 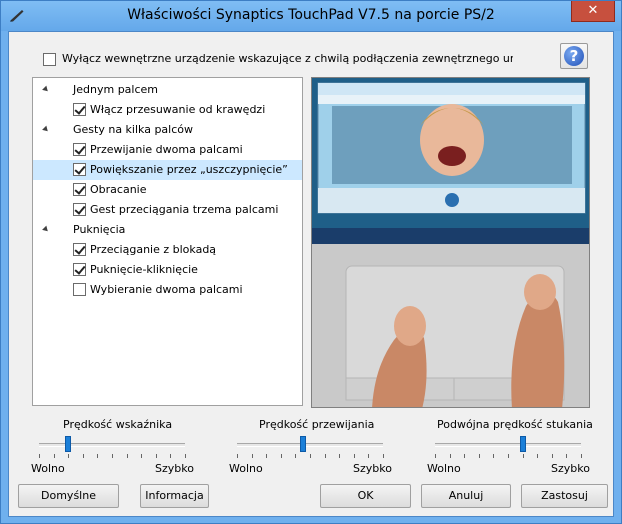 What do you see at coordinates (167, 190) in the screenshot?
I see `tree-item: Obracanie` at bounding box center [167, 190].